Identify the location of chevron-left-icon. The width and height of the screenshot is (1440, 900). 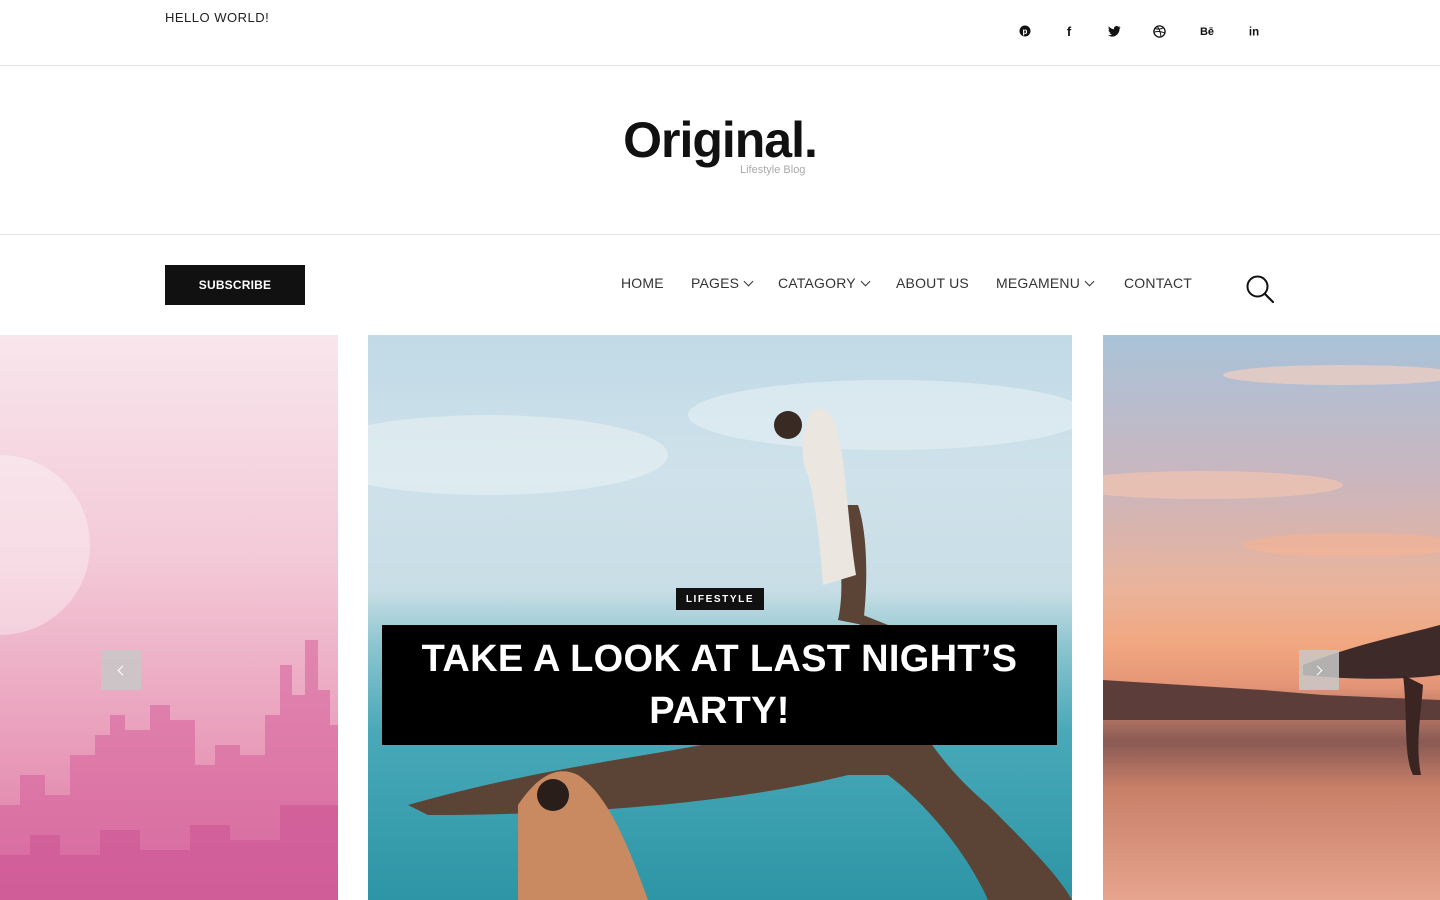
(122, 670).